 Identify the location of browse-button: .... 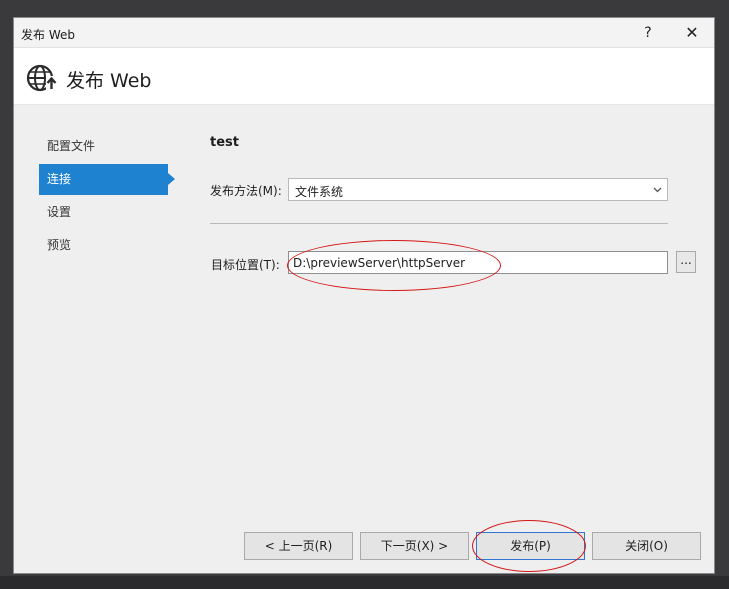
(686, 262).